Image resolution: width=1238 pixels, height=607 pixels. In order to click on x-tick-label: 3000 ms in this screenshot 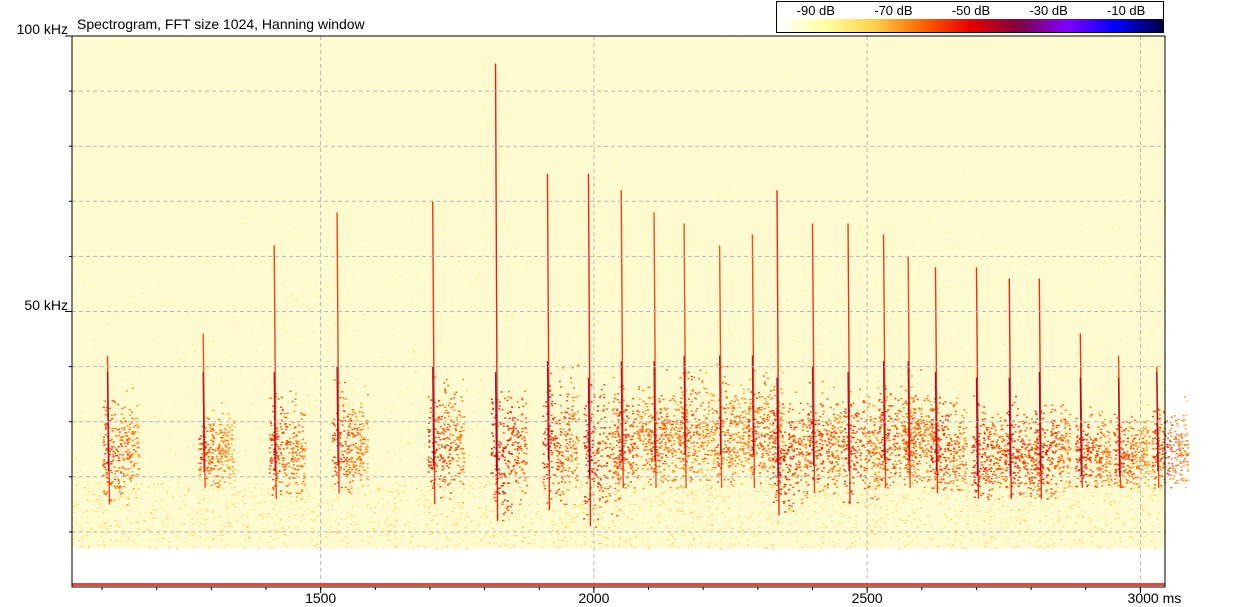, I will do `click(1154, 598)`.